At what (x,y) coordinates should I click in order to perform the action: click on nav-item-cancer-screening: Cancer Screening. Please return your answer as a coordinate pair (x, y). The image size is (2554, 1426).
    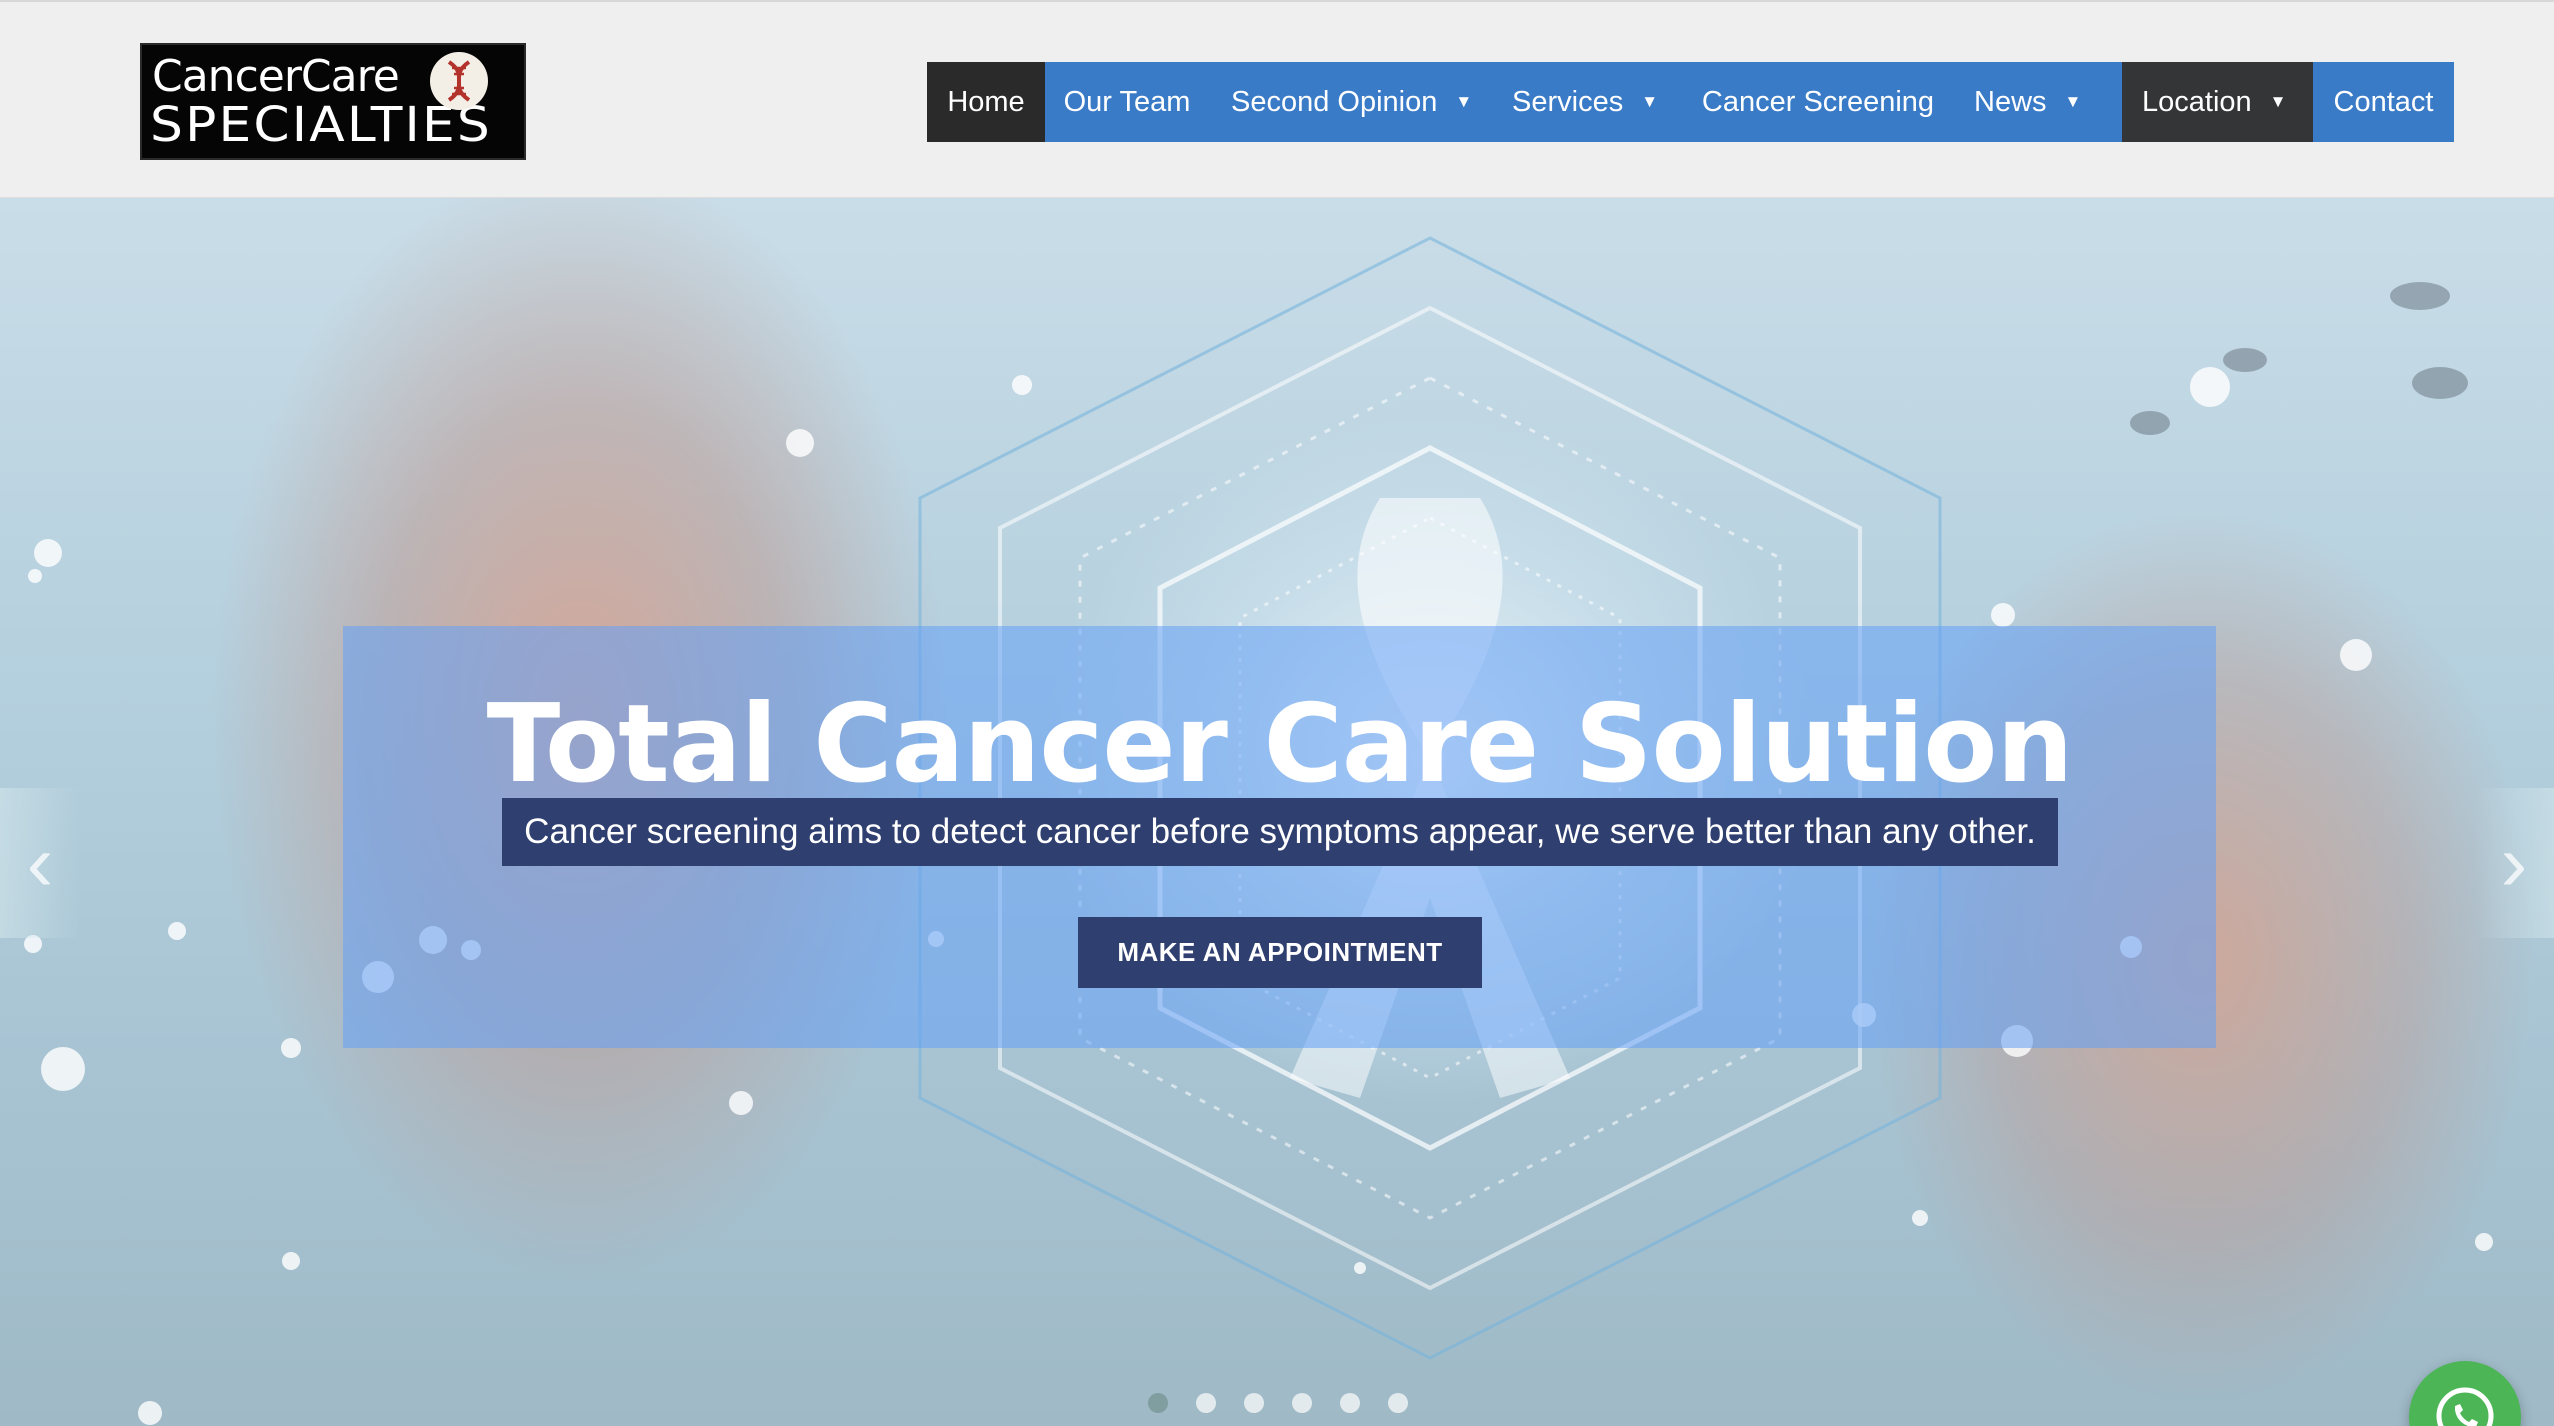
    Looking at the image, I should click on (1818, 102).